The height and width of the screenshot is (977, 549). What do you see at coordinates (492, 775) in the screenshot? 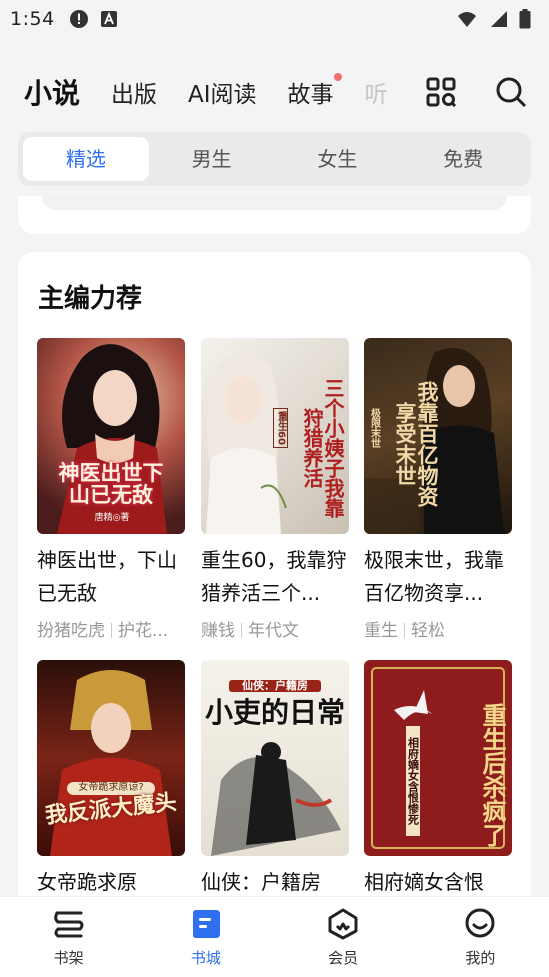
I see `cover-title: 重生后杀疯了` at bounding box center [492, 775].